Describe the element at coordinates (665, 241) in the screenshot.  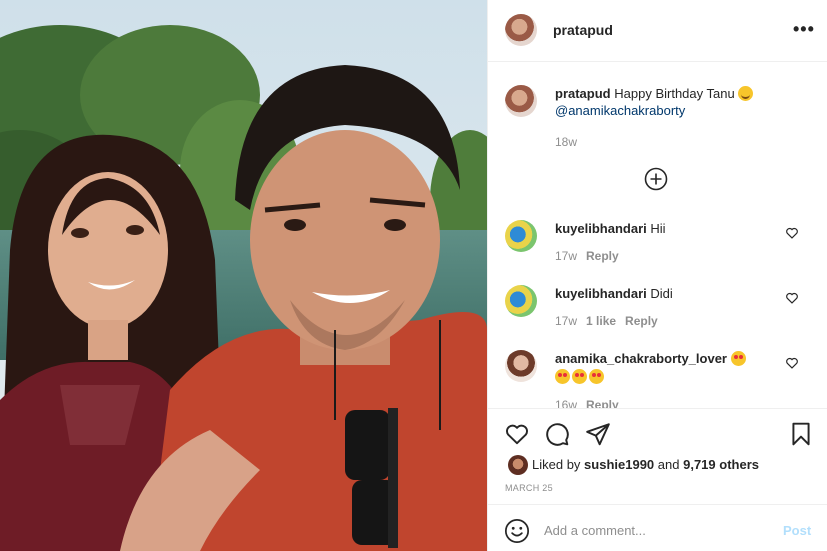
I see `comment-body: kuyelibhandari Hii 17w Reply` at that location.